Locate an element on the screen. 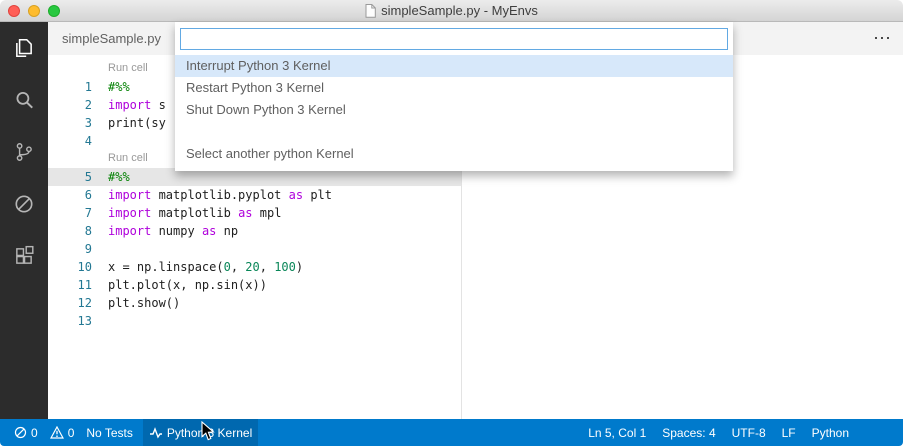 The height and width of the screenshot is (446, 903). code-line: import matplotlib as mpl is located at coordinates (195, 213).